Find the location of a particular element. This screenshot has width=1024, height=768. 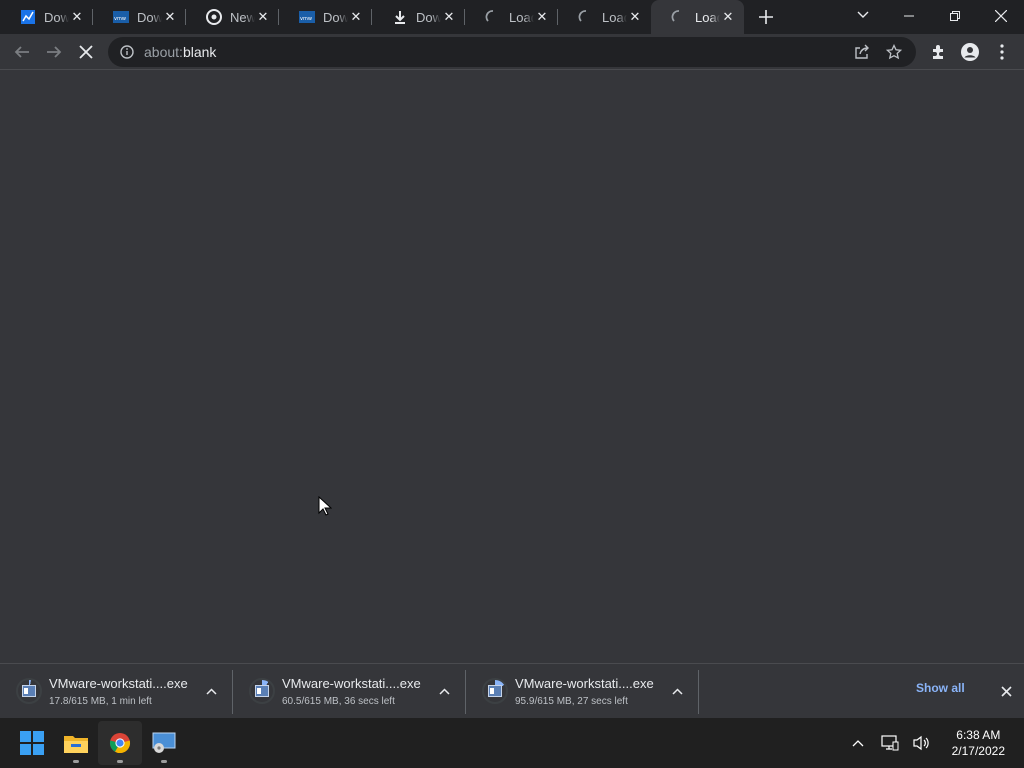

tab-5: Loadi ✕ is located at coordinates (511, 17).